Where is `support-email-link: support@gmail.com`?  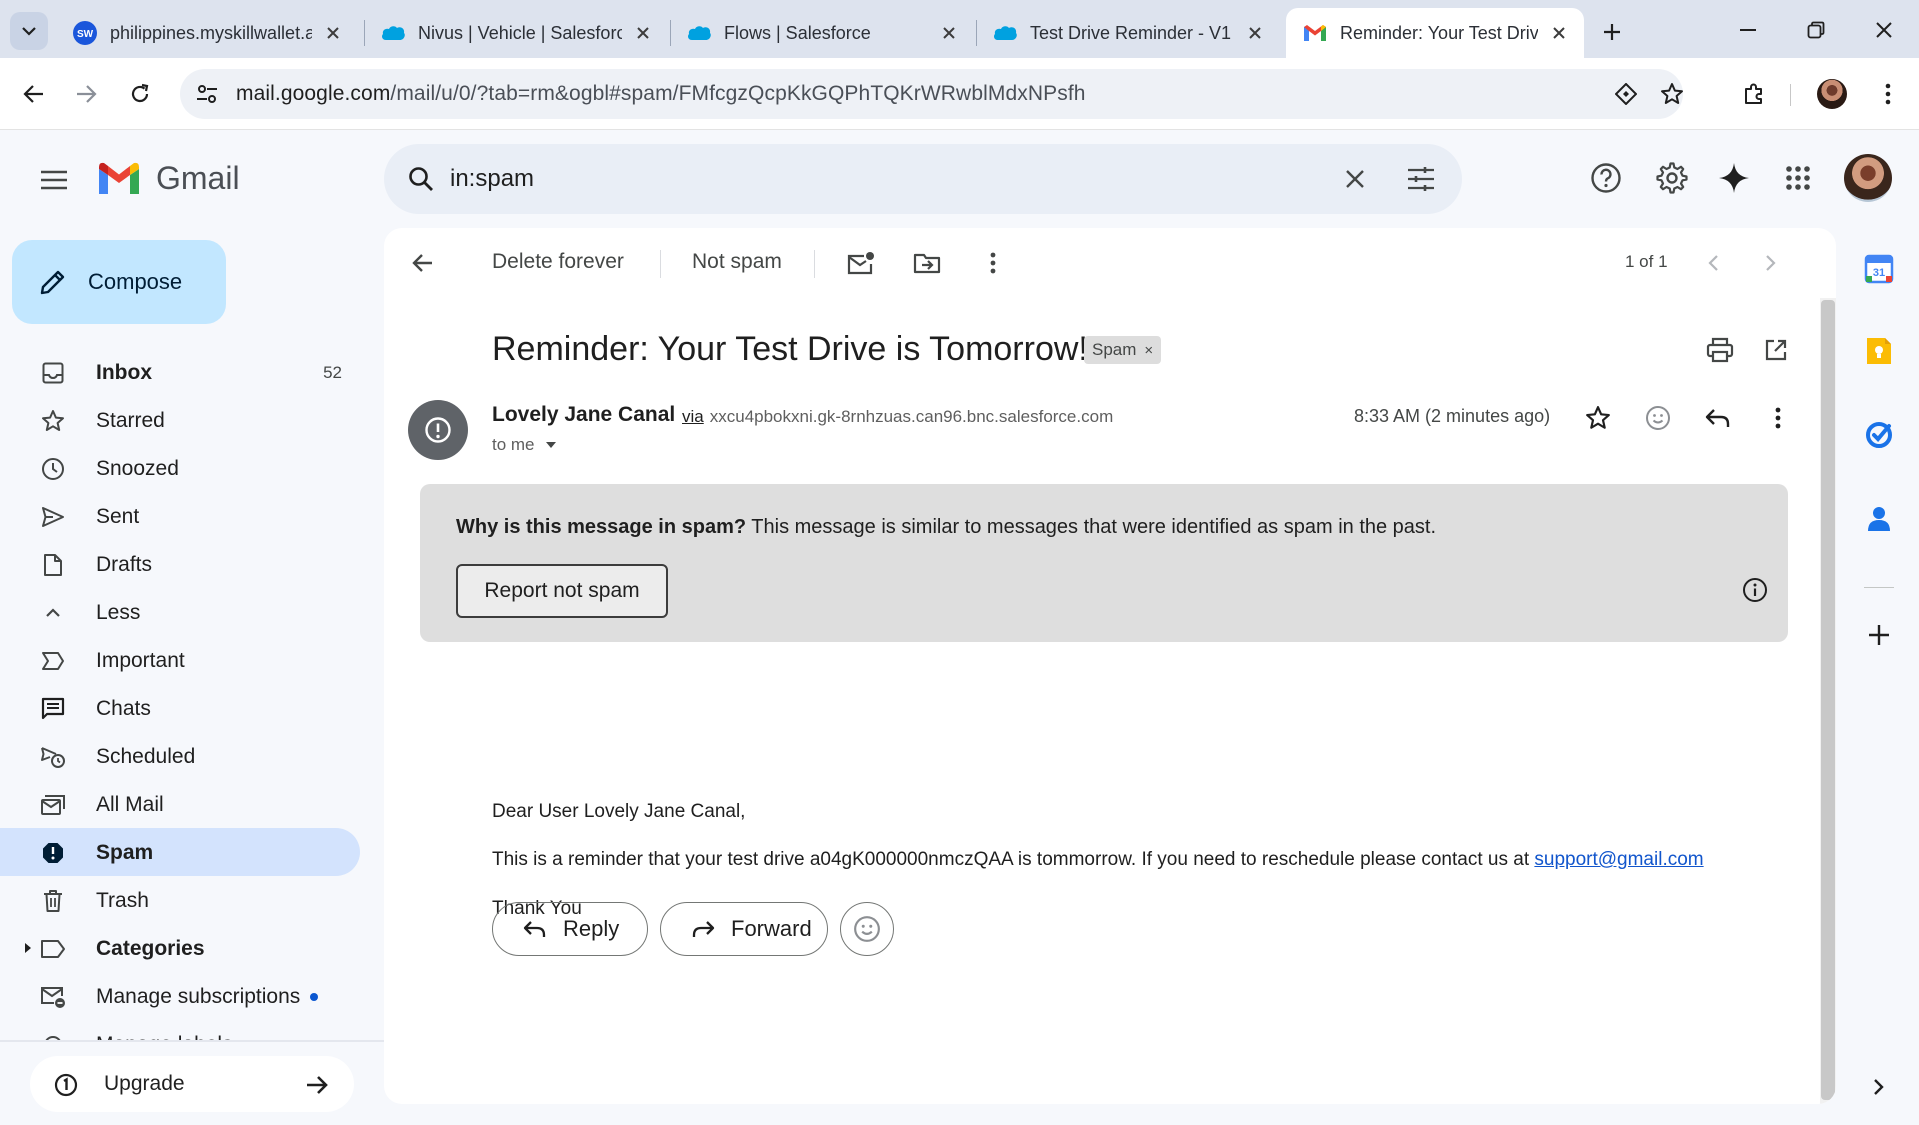 support-email-link: support@gmail.com is located at coordinates (1618, 859).